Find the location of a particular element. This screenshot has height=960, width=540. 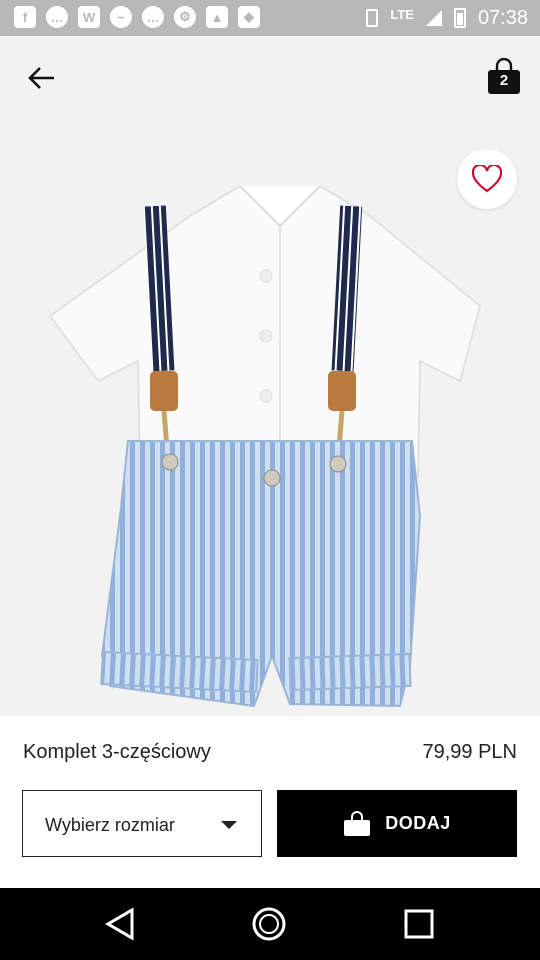

signal-icon is located at coordinates (433, 18).